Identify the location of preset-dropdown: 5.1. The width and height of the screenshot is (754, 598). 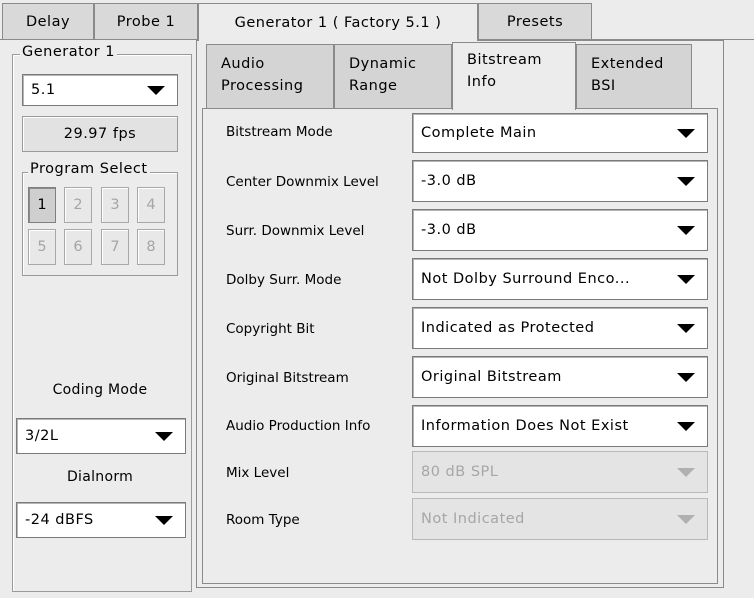
(100, 90).